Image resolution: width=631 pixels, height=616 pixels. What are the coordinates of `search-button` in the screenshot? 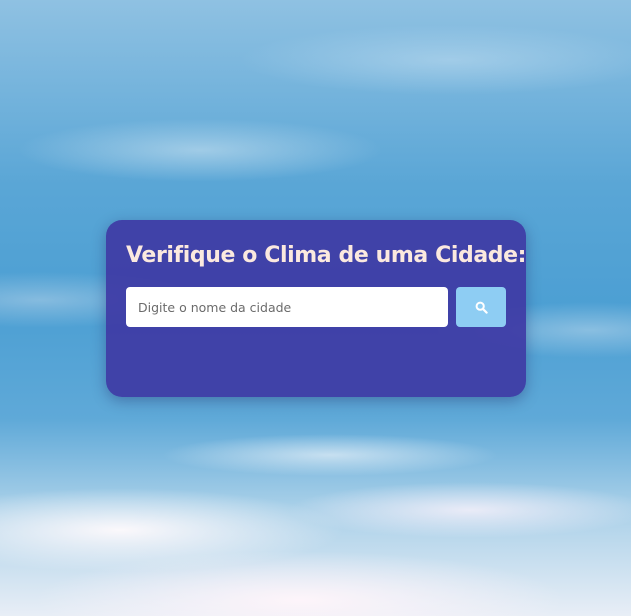 It's located at (481, 307).